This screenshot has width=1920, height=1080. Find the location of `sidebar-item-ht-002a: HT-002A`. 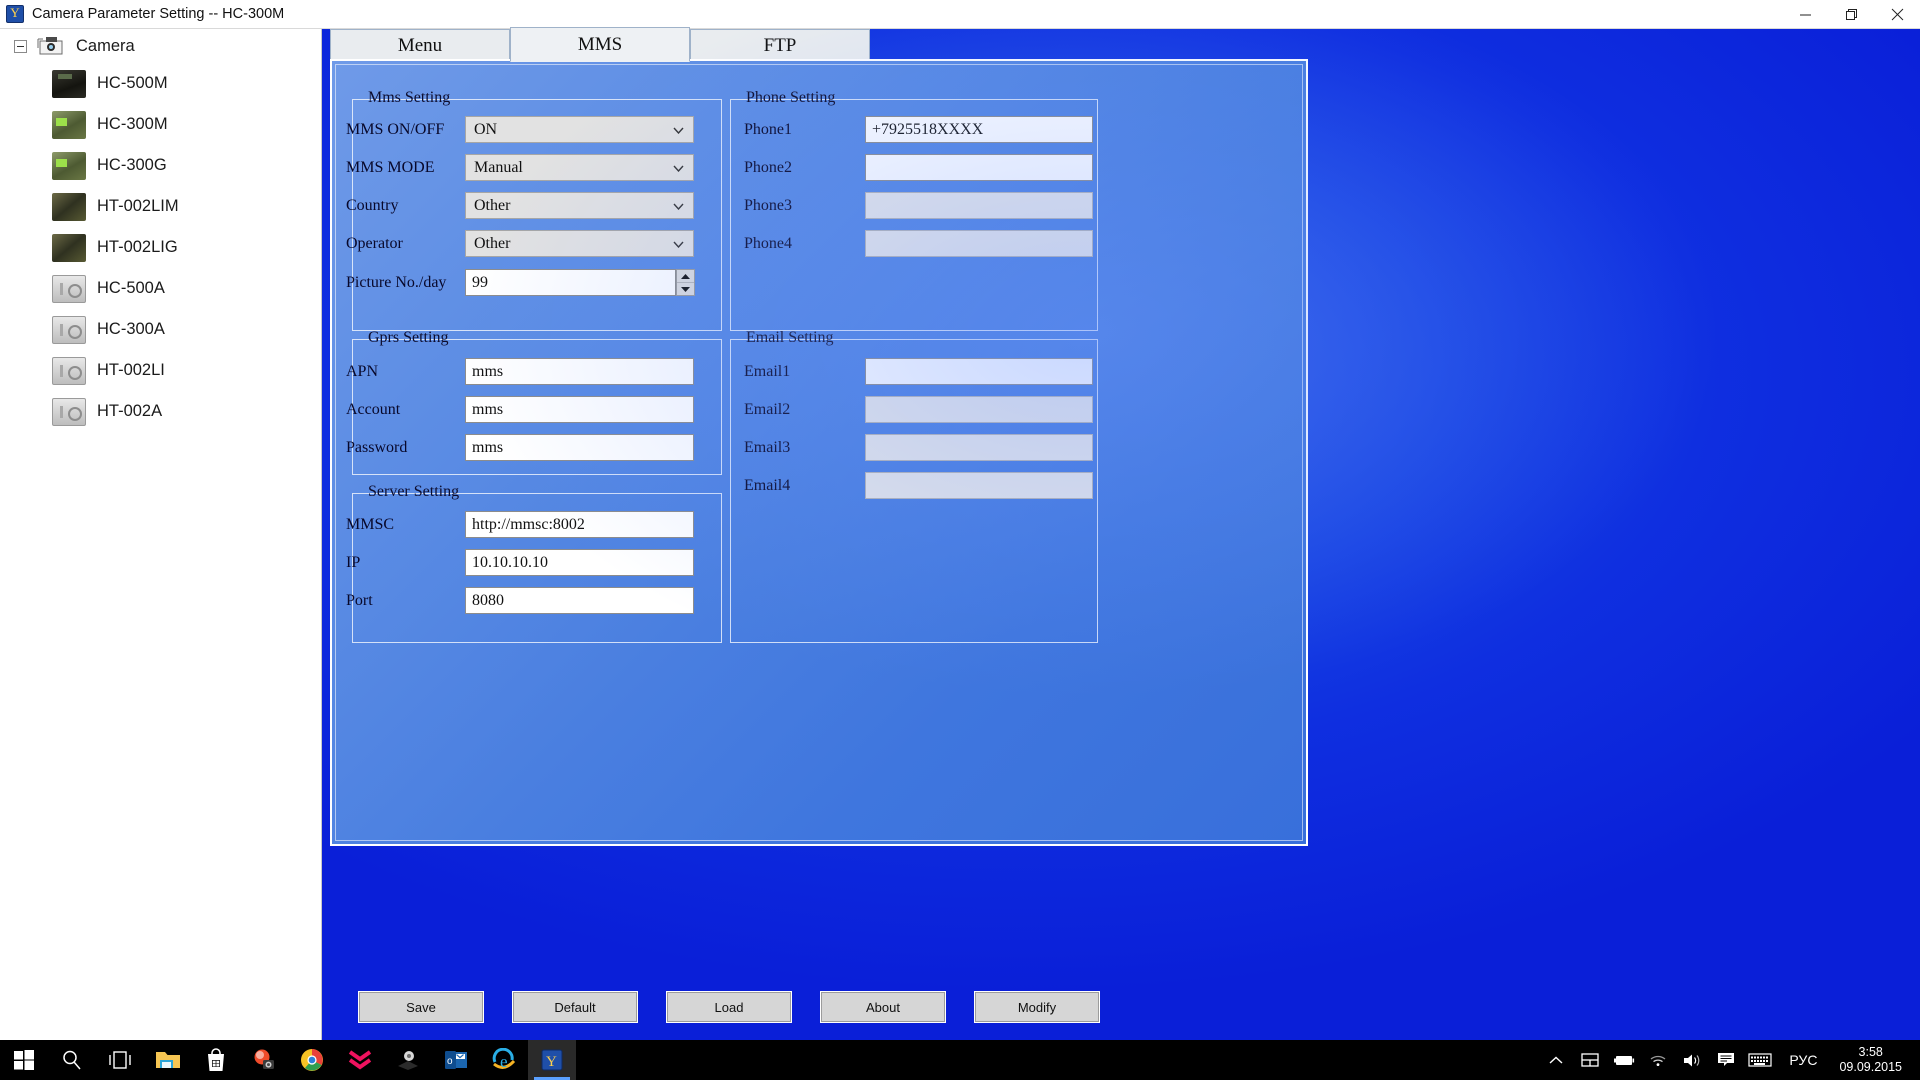

sidebar-item-ht-002a: HT-002A is located at coordinates (160, 411).